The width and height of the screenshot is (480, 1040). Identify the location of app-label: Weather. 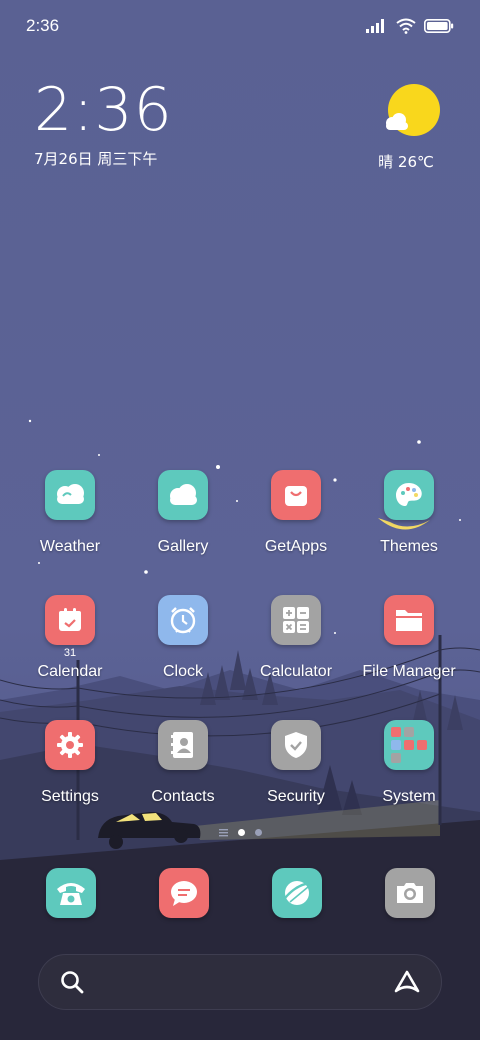
(70, 546).